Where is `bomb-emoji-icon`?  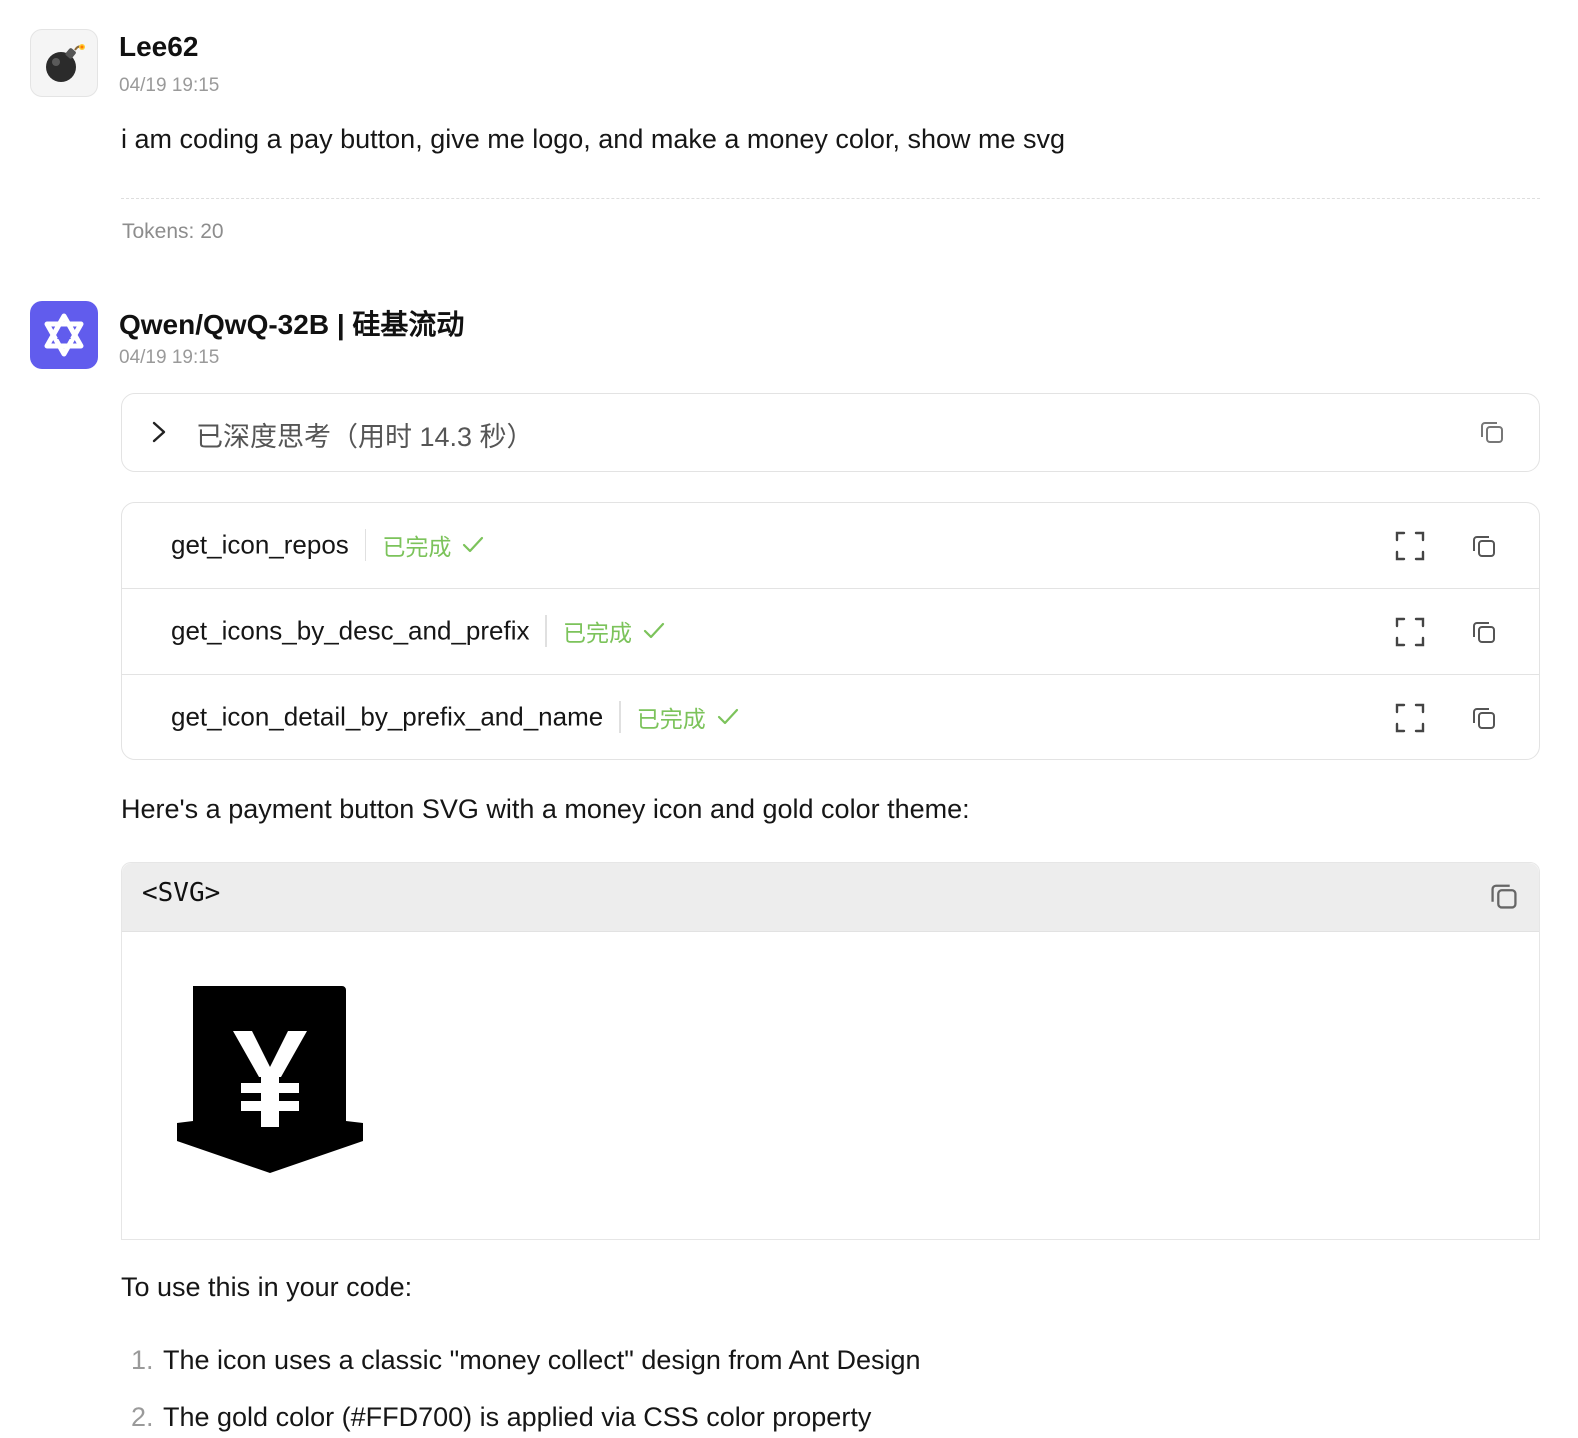
bomb-emoji-icon is located at coordinates (65, 63).